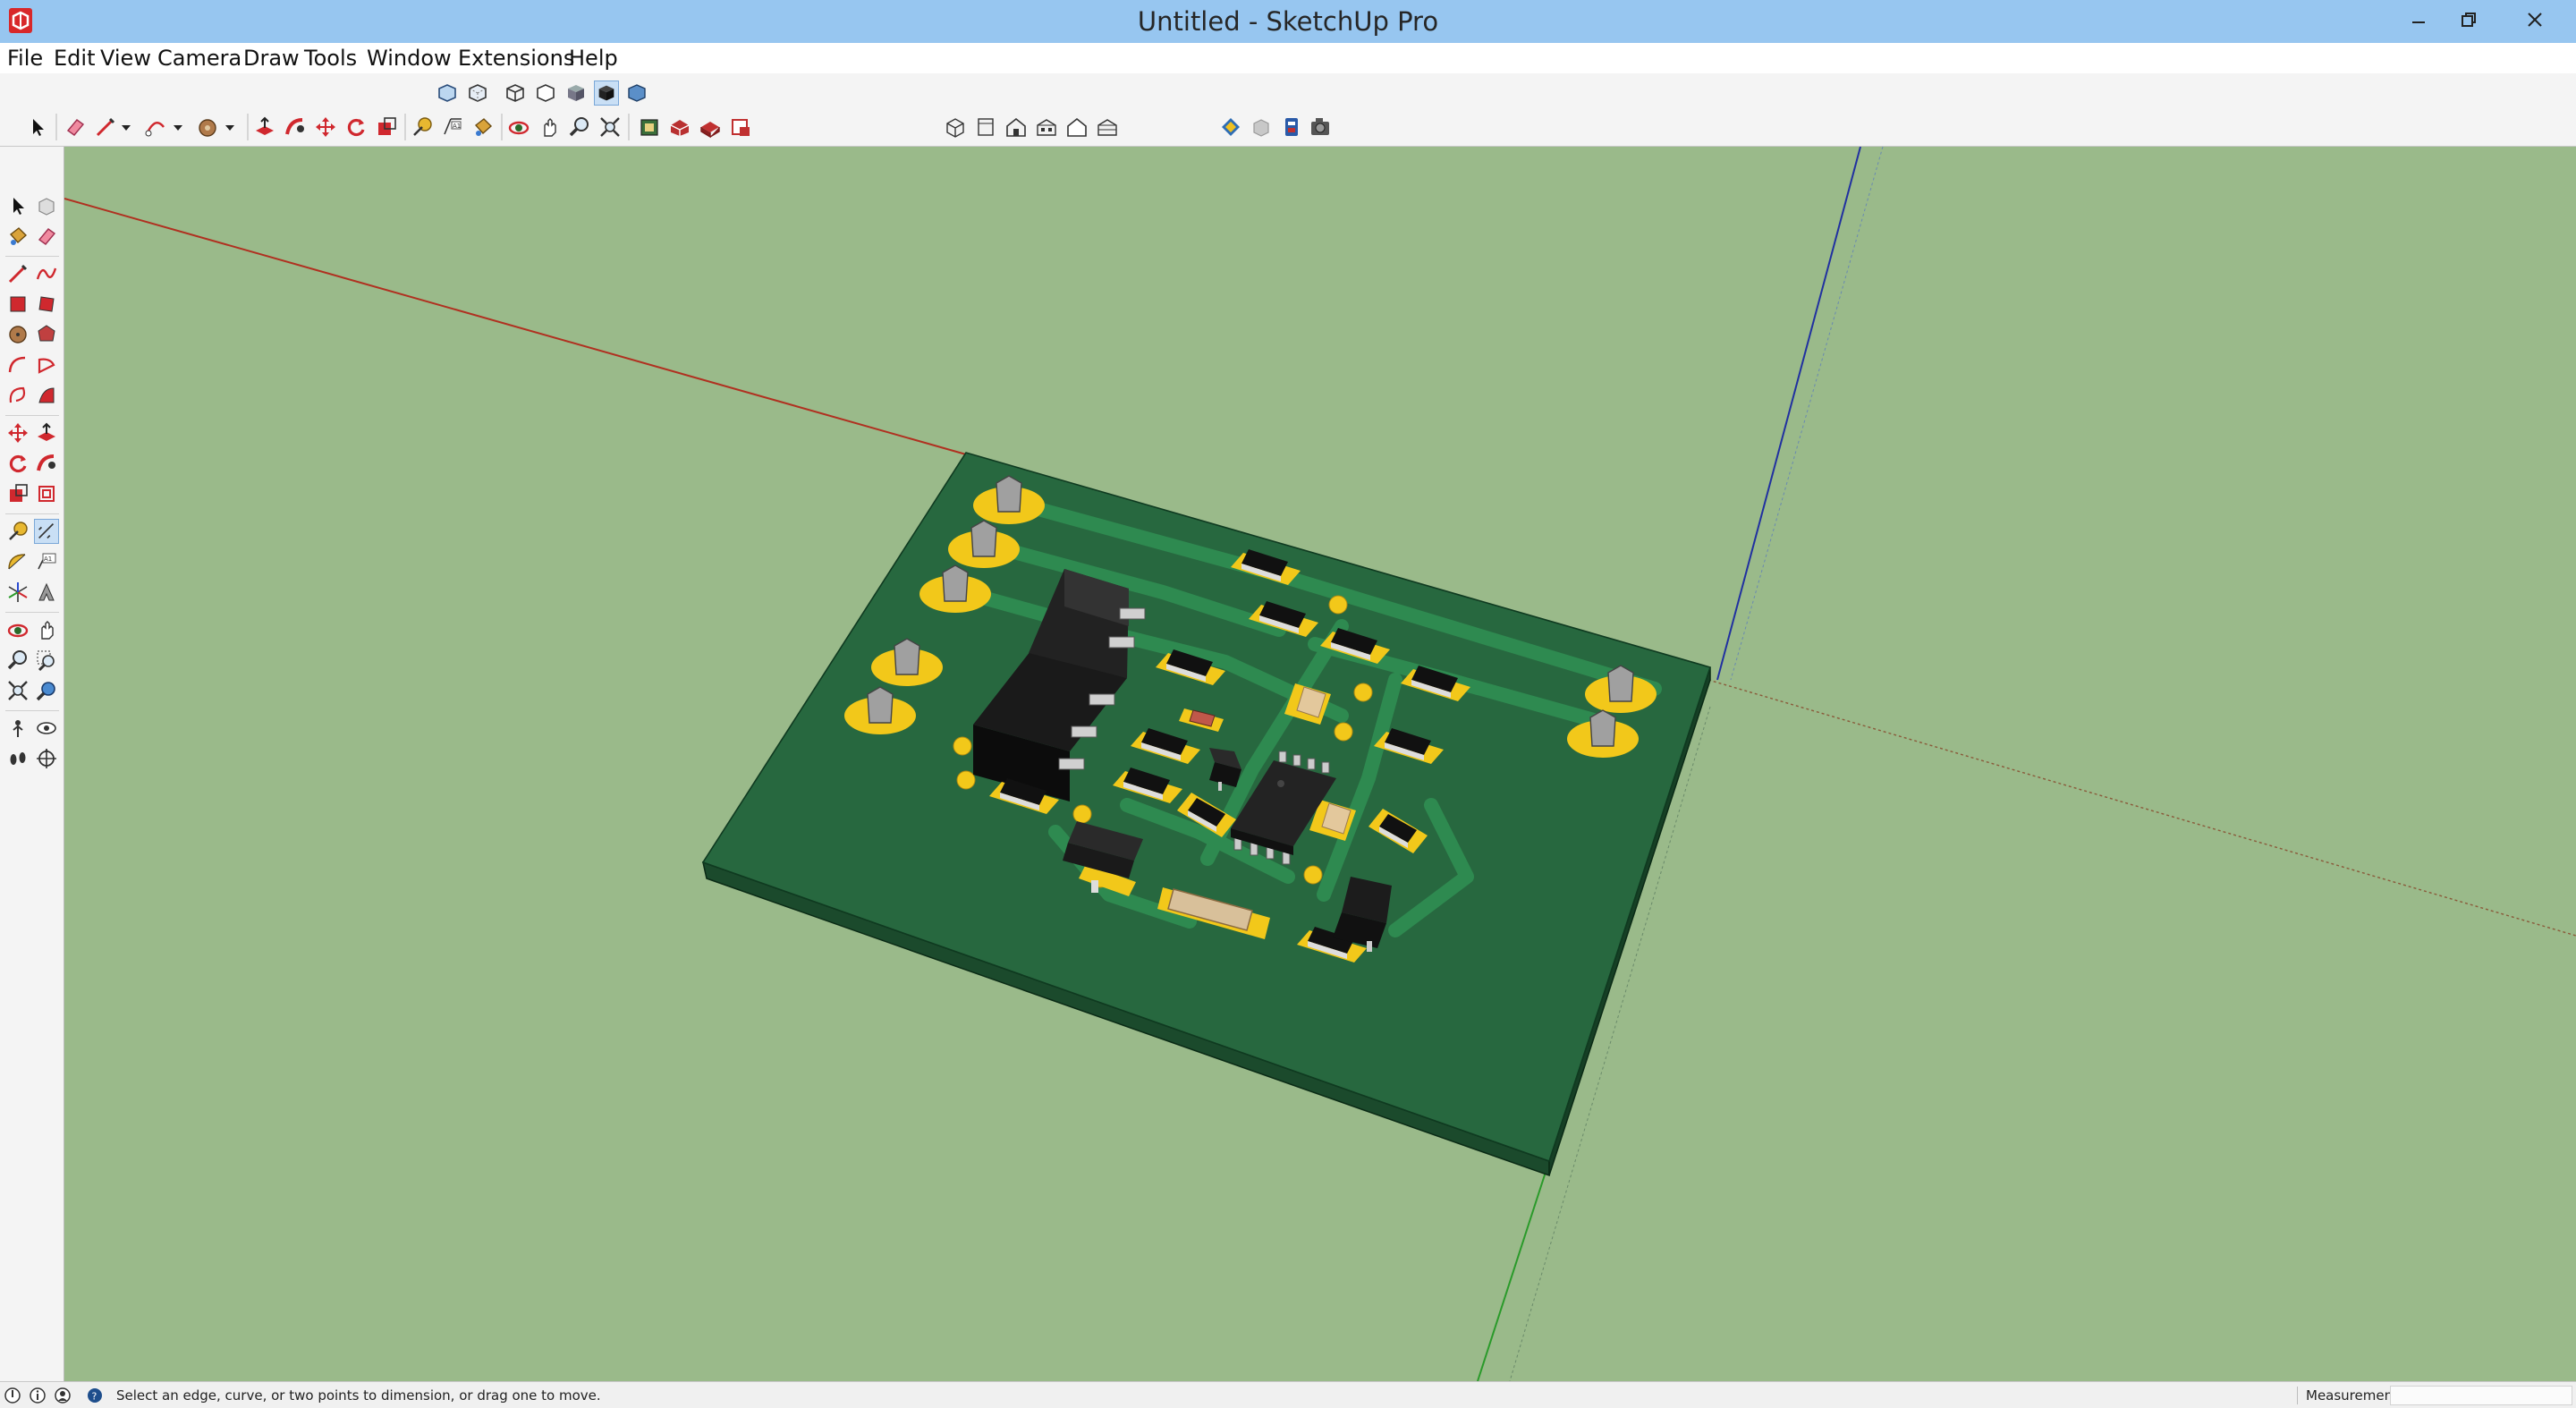 Image resolution: width=2576 pixels, height=1408 pixels. I want to click on text-icon: A1, so click(46, 561).